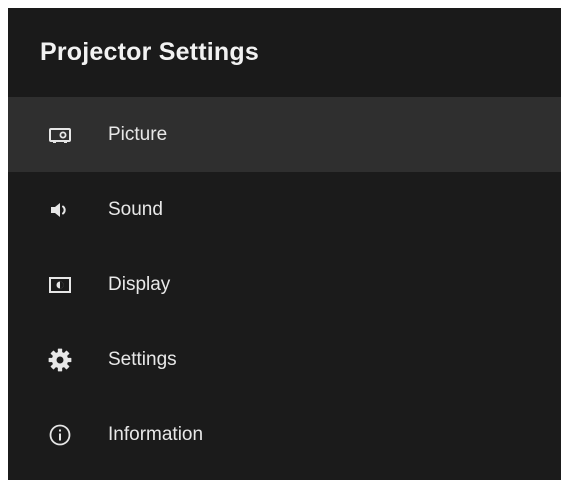 The height and width of the screenshot is (480, 561). I want to click on display-icon, so click(60, 285).